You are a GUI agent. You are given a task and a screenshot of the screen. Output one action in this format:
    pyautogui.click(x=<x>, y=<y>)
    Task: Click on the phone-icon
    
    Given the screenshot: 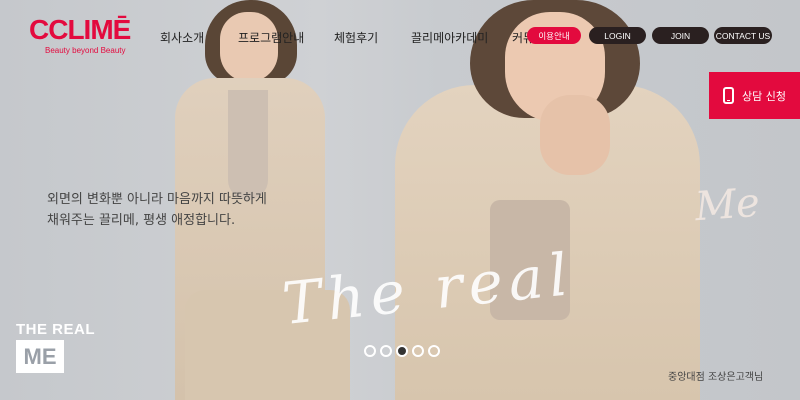 What is the action you would take?
    pyautogui.click(x=728, y=95)
    